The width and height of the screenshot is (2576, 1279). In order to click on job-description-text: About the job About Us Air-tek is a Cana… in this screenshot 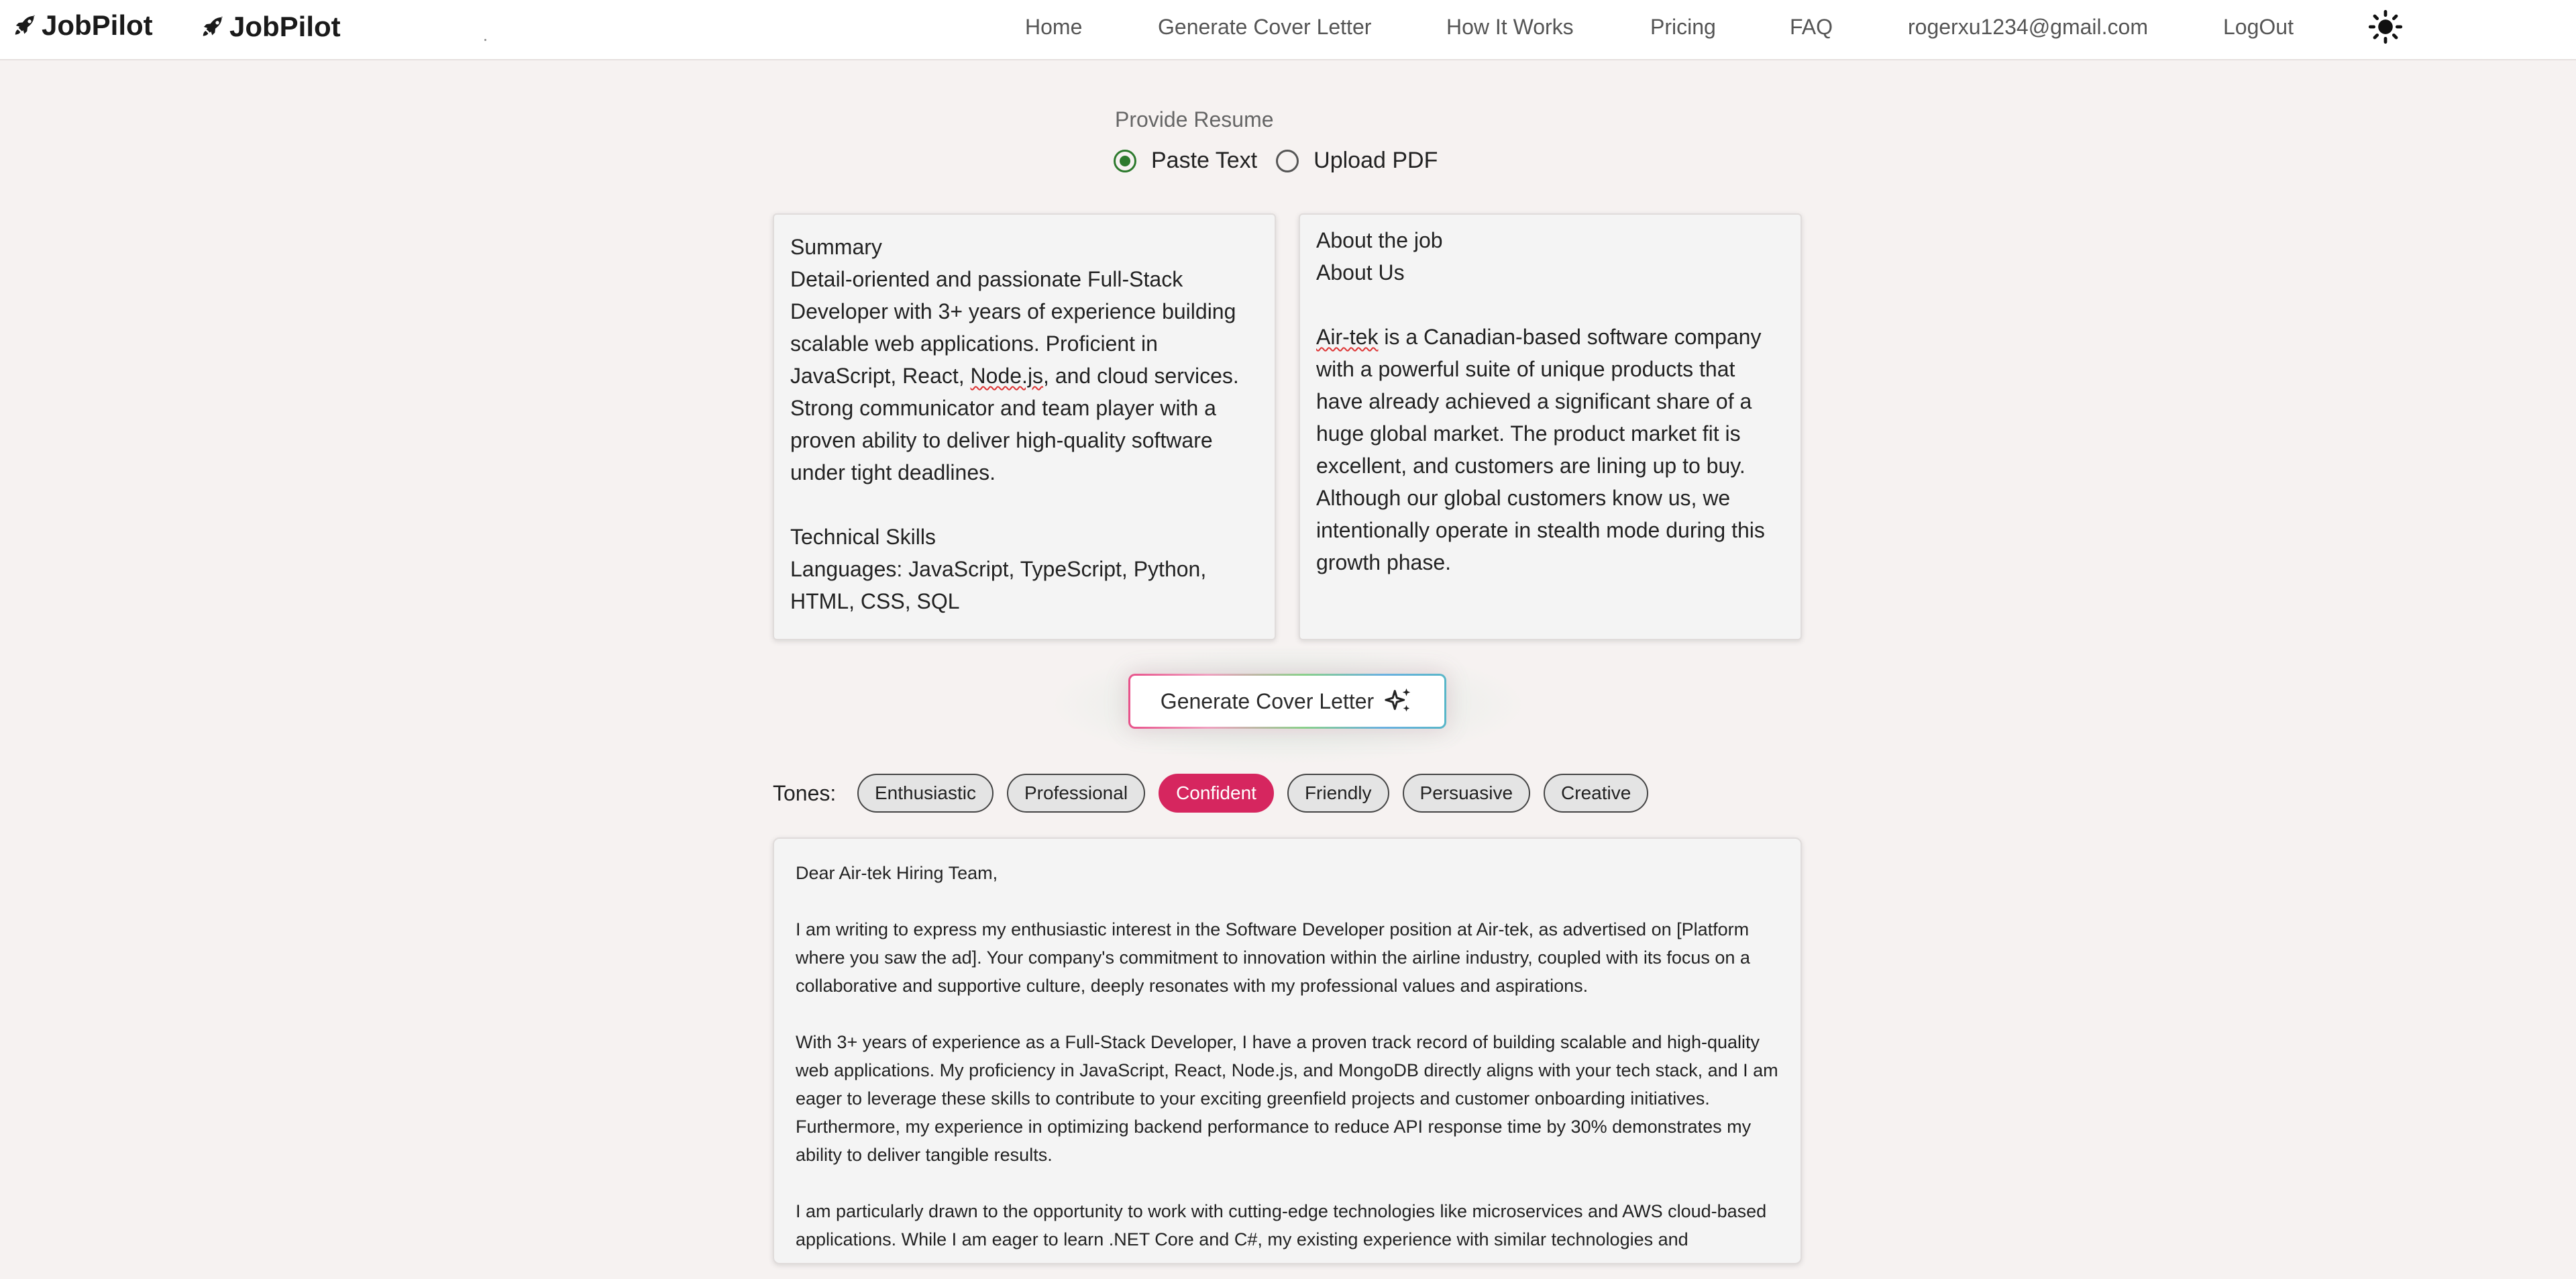, I will do `click(1543, 401)`.